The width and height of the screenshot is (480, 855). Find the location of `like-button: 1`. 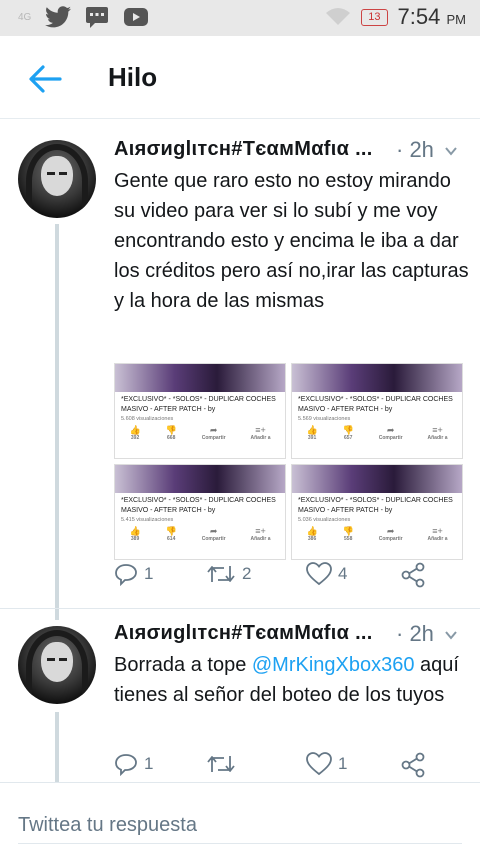

like-button: 1 is located at coordinates (326, 764).